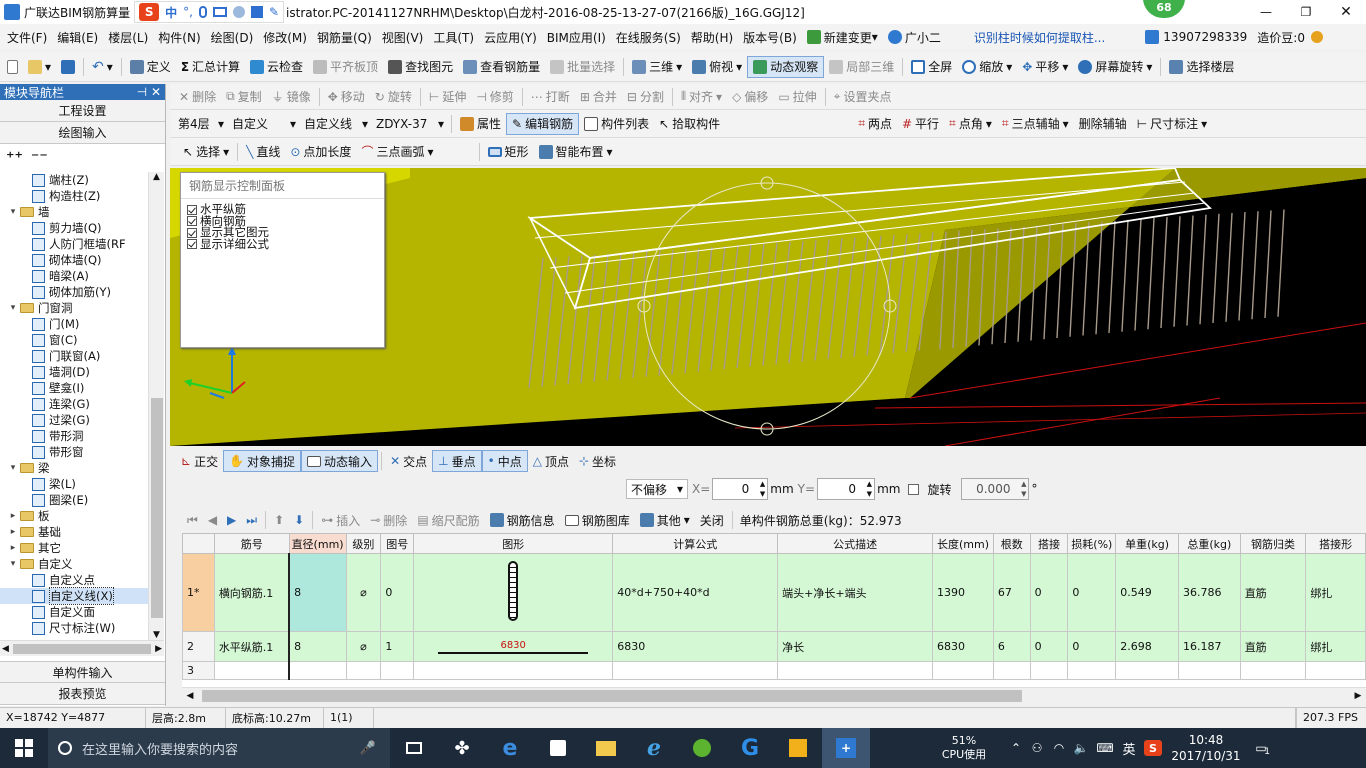 Image resolution: width=1366 pixels, height=768 pixels. Describe the element at coordinates (251, 520) in the screenshot. I see `last-row-button: ⏭` at that location.